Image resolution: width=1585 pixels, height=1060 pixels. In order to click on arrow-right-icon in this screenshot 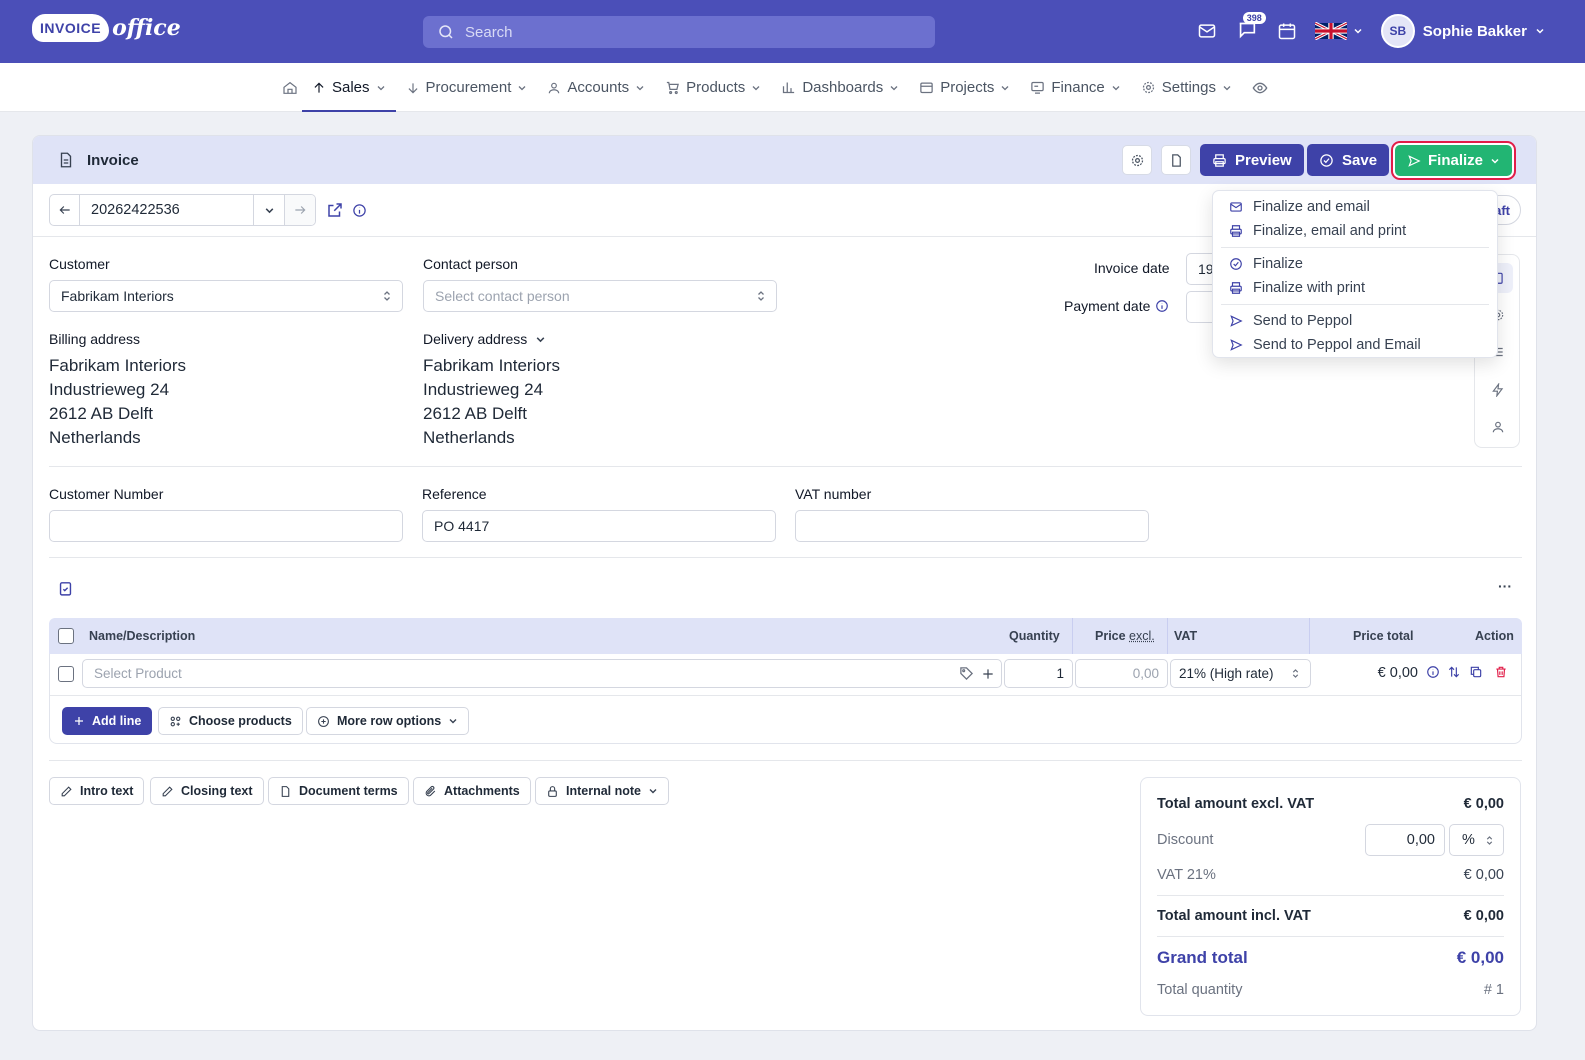, I will do `click(300, 210)`.